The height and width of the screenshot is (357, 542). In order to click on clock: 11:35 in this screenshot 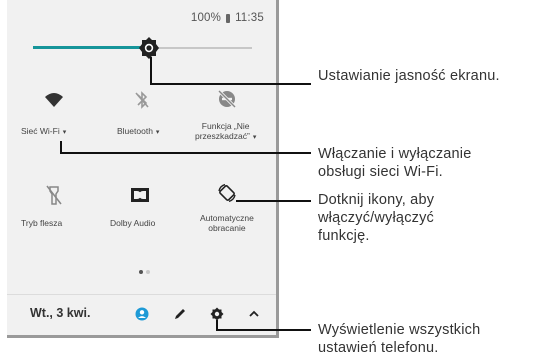, I will do `click(249, 18)`.